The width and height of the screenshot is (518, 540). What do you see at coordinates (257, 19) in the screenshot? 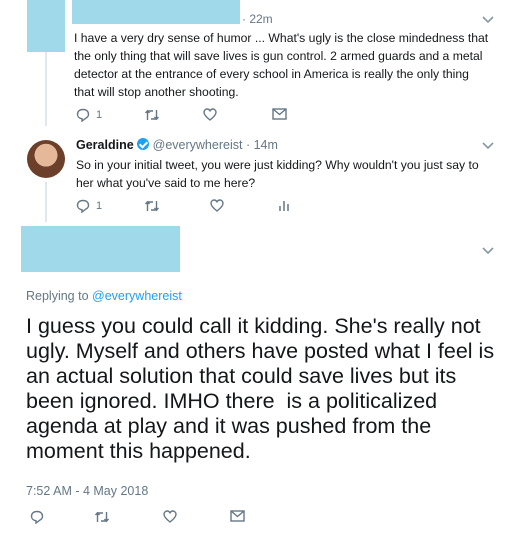
I see `reply1-timestamp: · 22m` at bounding box center [257, 19].